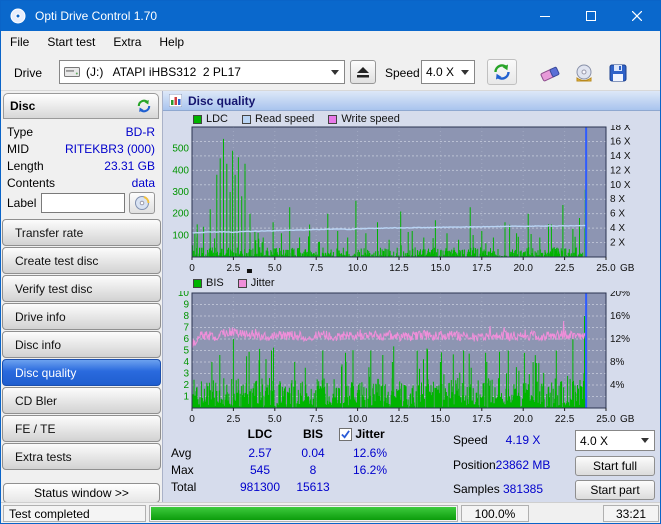 The height and width of the screenshot is (524, 661). I want to click on bis-legend-swatch, so click(197, 283).